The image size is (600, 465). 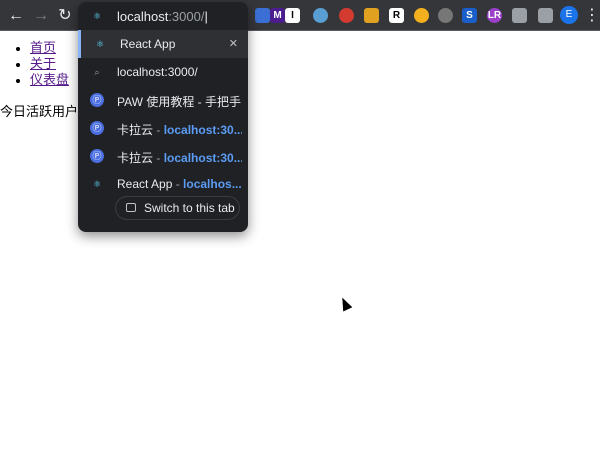 I want to click on suggestion-item: ⌕ localhost:3000/, so click(x=163, y=72).